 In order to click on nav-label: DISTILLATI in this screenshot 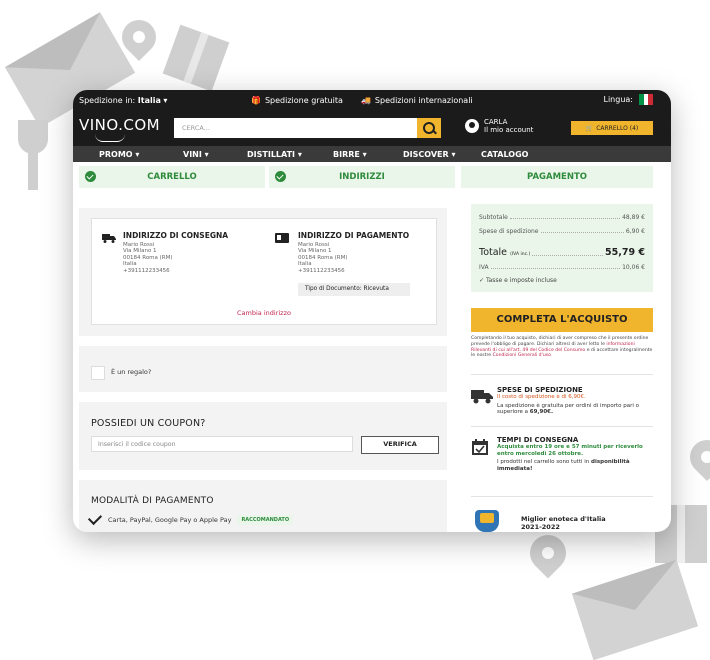, I will do `click(271, 154)`.